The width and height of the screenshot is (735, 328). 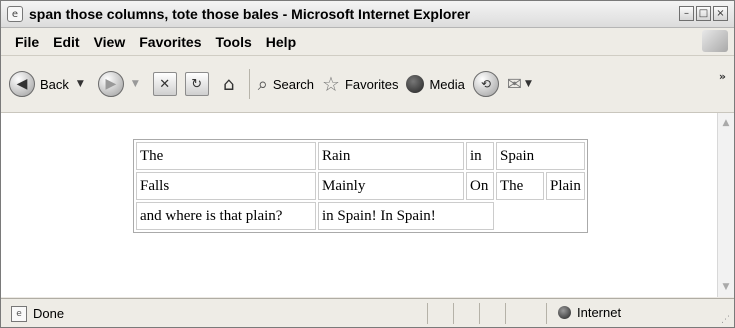 I want to click on search-button: ⌕ Search, so click(x=286, y=84).